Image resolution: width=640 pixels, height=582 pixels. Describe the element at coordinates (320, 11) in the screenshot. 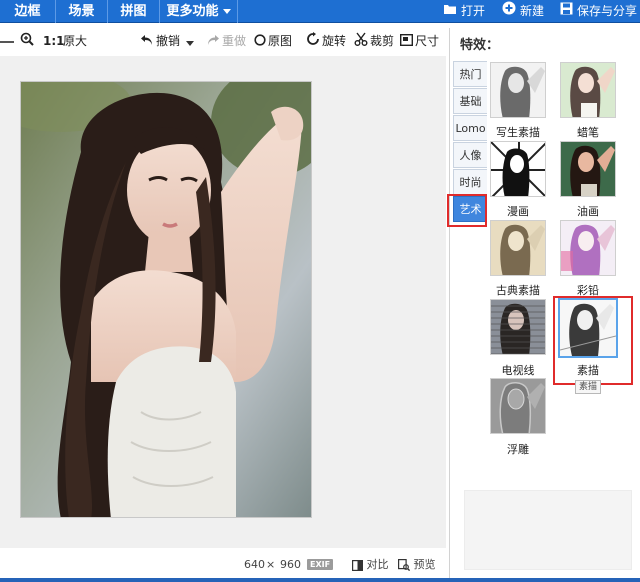

I see `top-menu-bar: 边框 场景 拼图 更多功能 打开 新建 保存与分享` at that location.